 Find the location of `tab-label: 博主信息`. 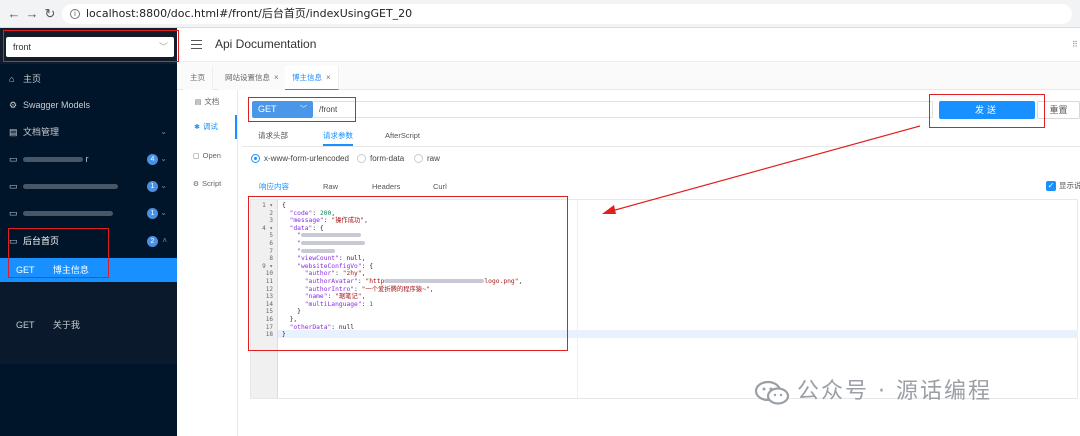

tab-label: 博主信息 is located at coordinates (307, 77).